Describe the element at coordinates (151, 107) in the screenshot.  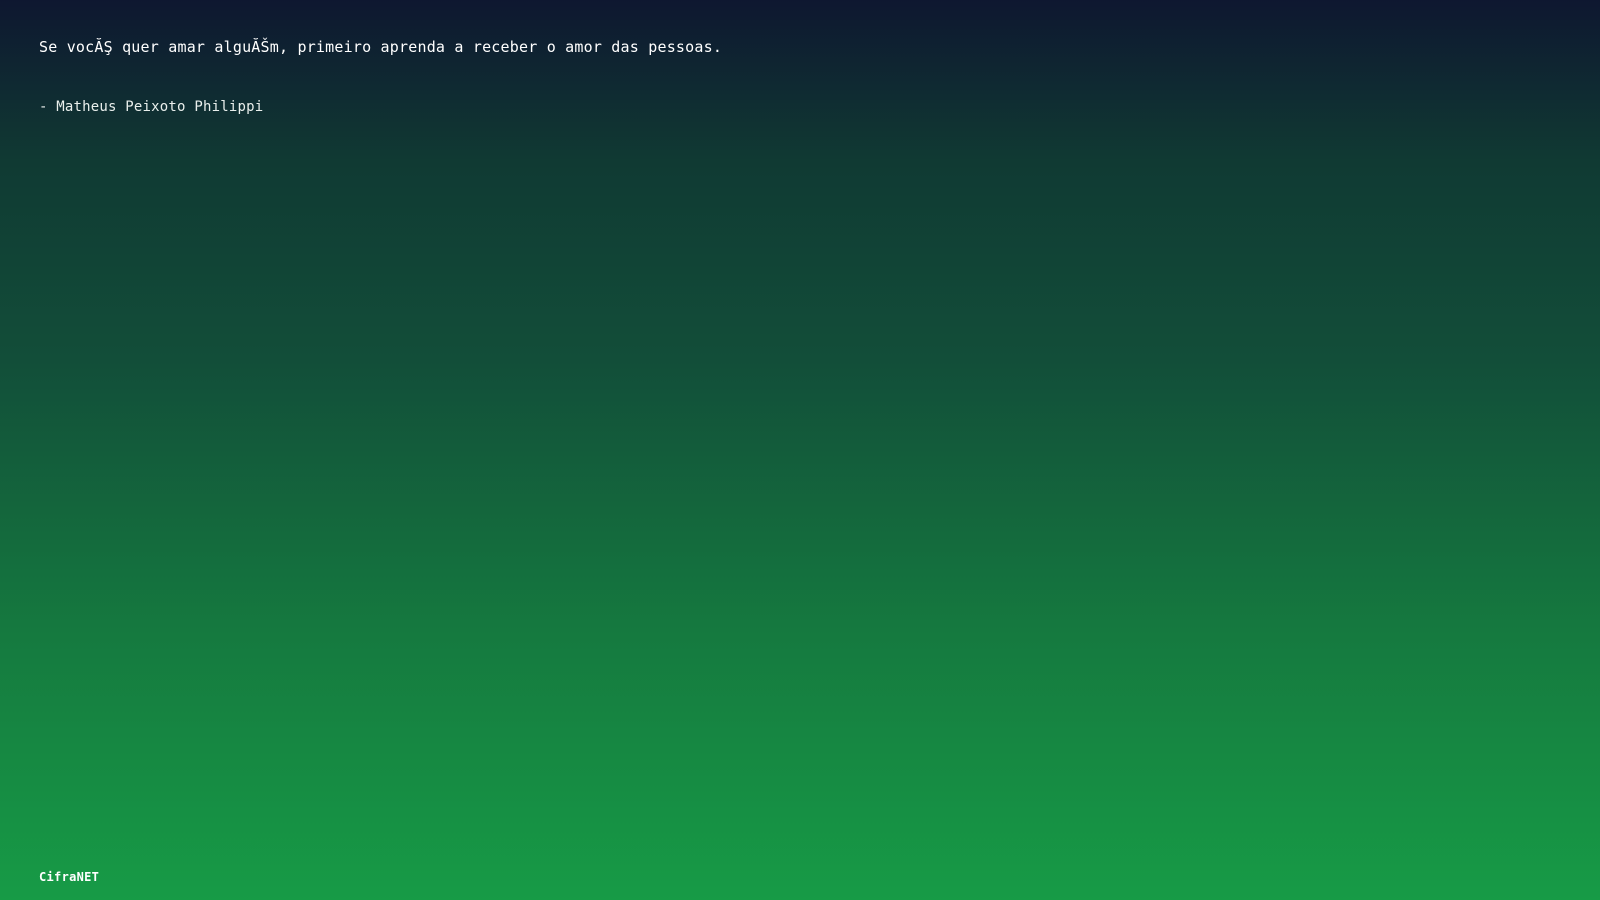
I see `quote-author: - Matheus Peixoto Philippi` at that location.